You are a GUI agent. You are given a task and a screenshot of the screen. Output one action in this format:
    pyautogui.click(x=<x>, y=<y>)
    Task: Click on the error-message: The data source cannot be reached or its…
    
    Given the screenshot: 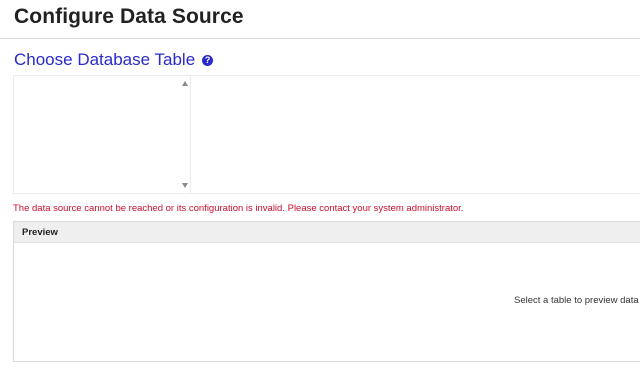 What is the action you would take?
    pyautogui.click(x=238, y=208)
    